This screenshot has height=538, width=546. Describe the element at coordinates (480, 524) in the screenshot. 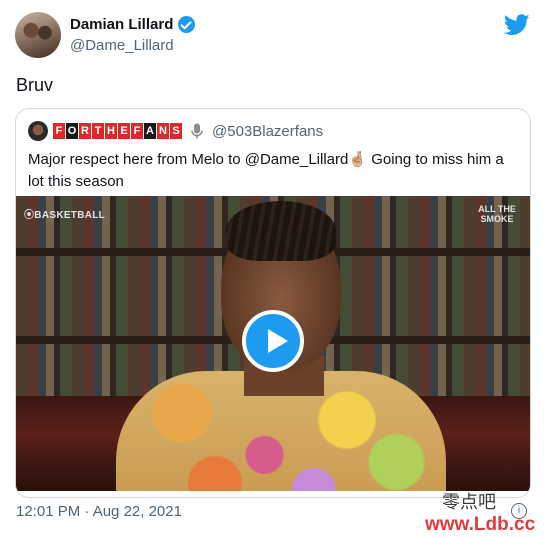

I see `site-watermark-url: www.Ldb.cc` at that location.